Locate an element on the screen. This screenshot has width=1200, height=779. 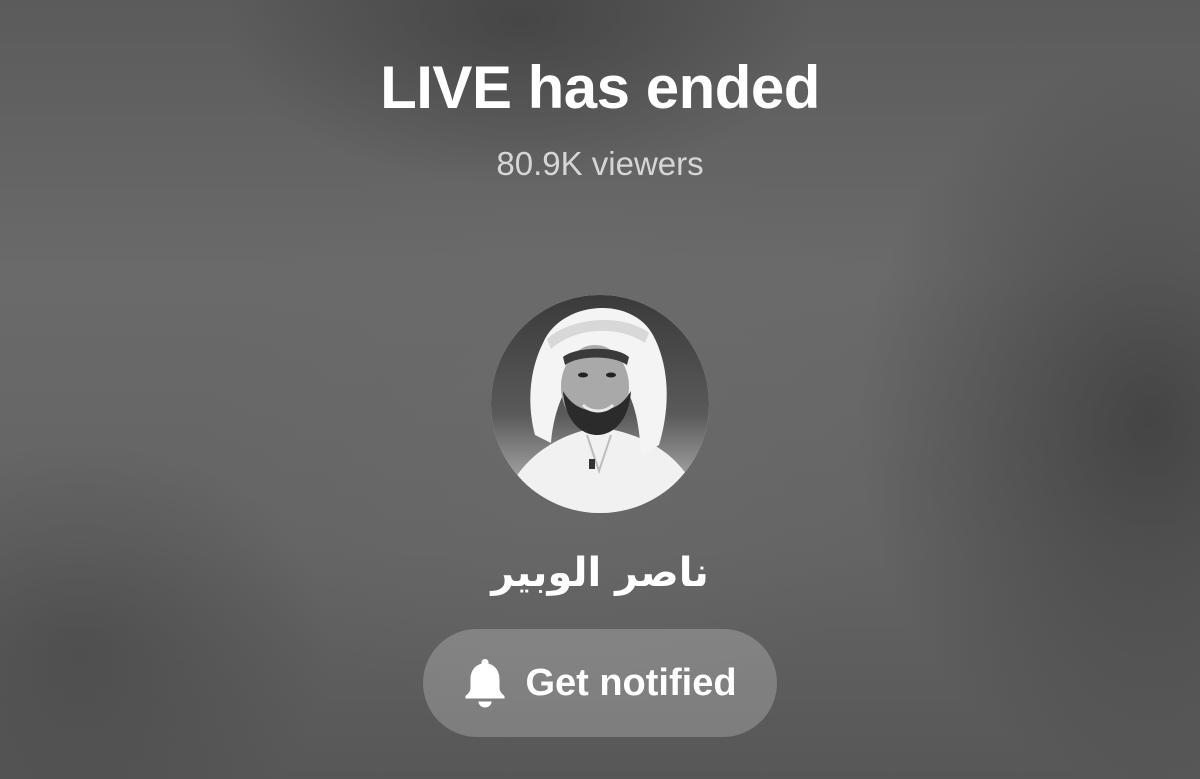
host-avatar is located at coordinates (600, 404).